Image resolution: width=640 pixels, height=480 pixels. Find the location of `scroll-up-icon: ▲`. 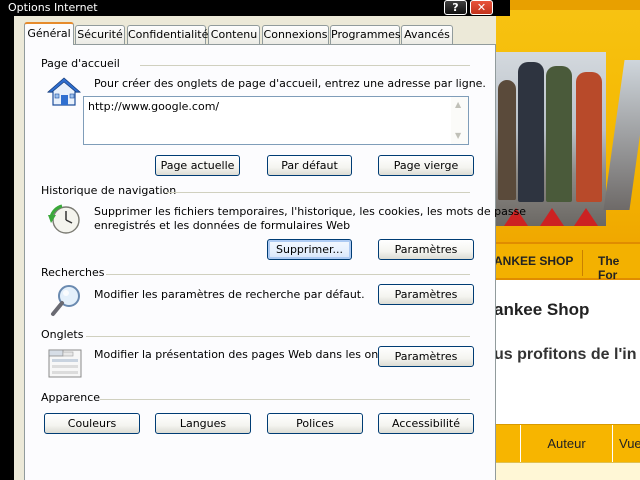

scroll-up-icon: ▲ is located at coordinates (458, 104).